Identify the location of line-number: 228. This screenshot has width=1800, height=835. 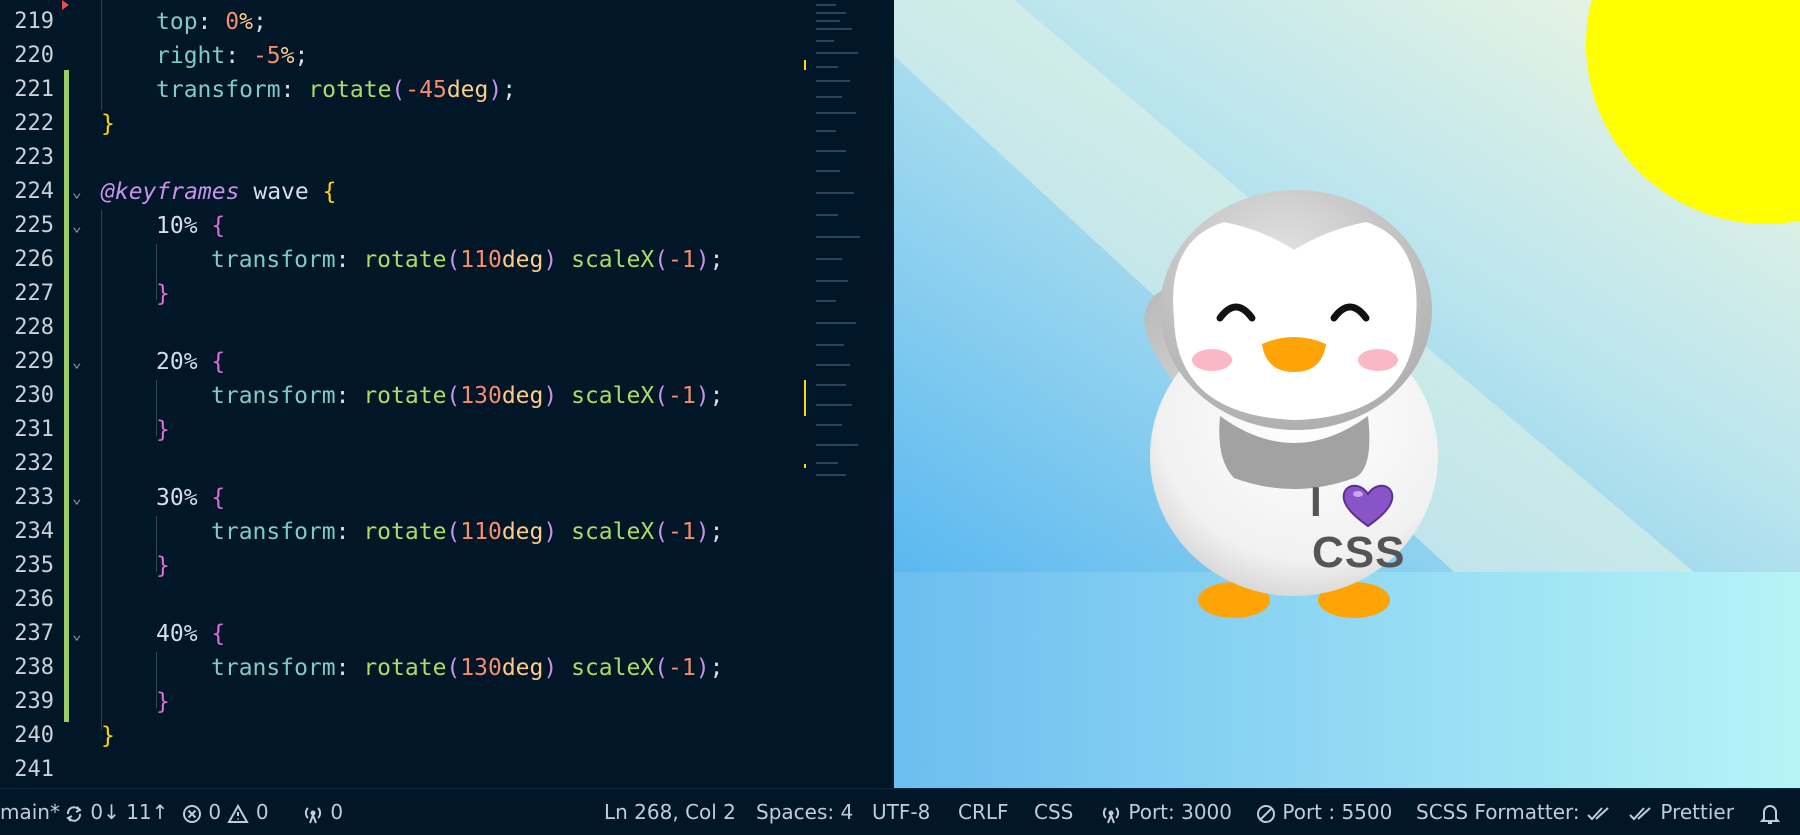
(34, 327).